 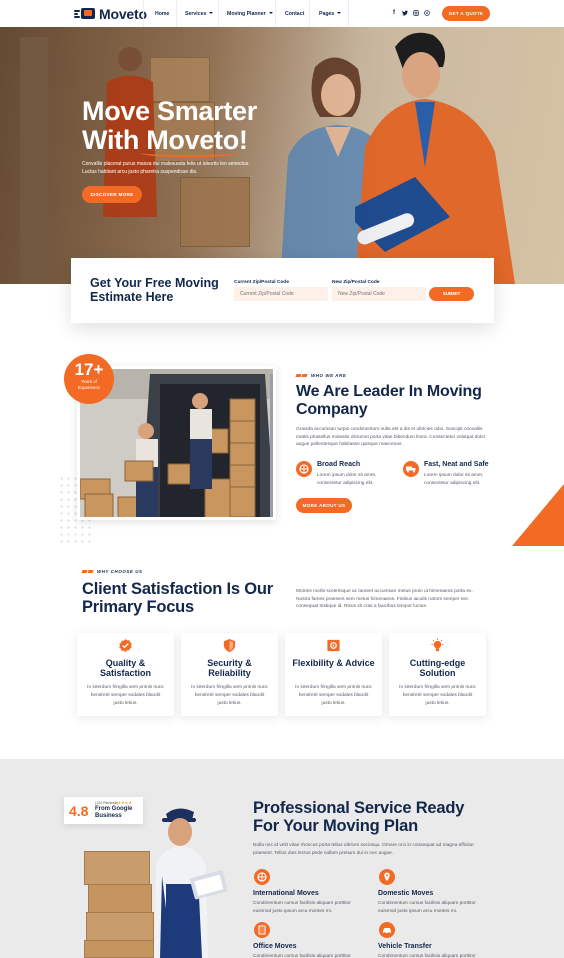 I want to click on building-icon, so click(x=262, y=930).